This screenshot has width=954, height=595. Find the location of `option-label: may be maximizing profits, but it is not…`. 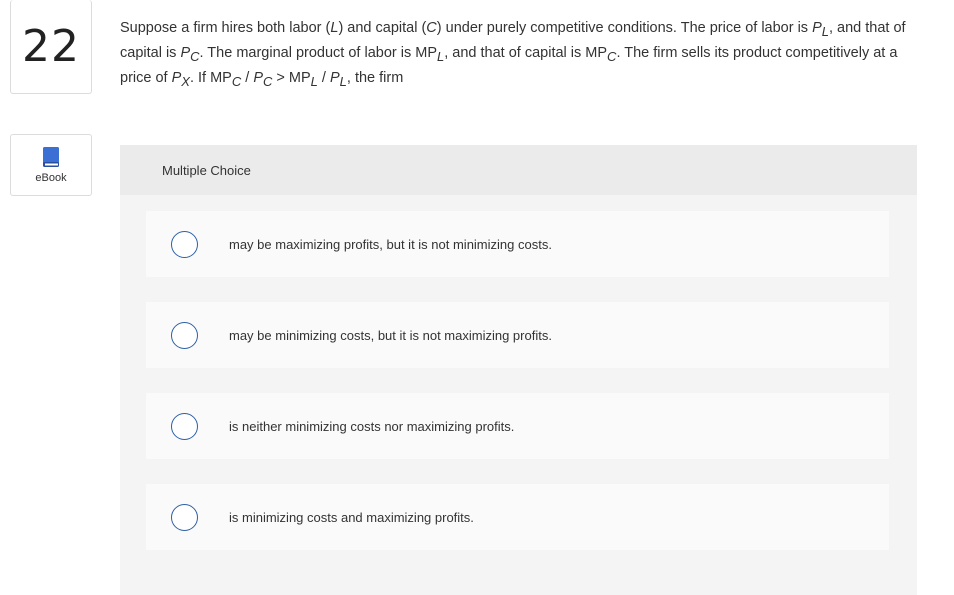

option-label: may be maximizing profits, but it is not… is located at coordinates (390, 244).